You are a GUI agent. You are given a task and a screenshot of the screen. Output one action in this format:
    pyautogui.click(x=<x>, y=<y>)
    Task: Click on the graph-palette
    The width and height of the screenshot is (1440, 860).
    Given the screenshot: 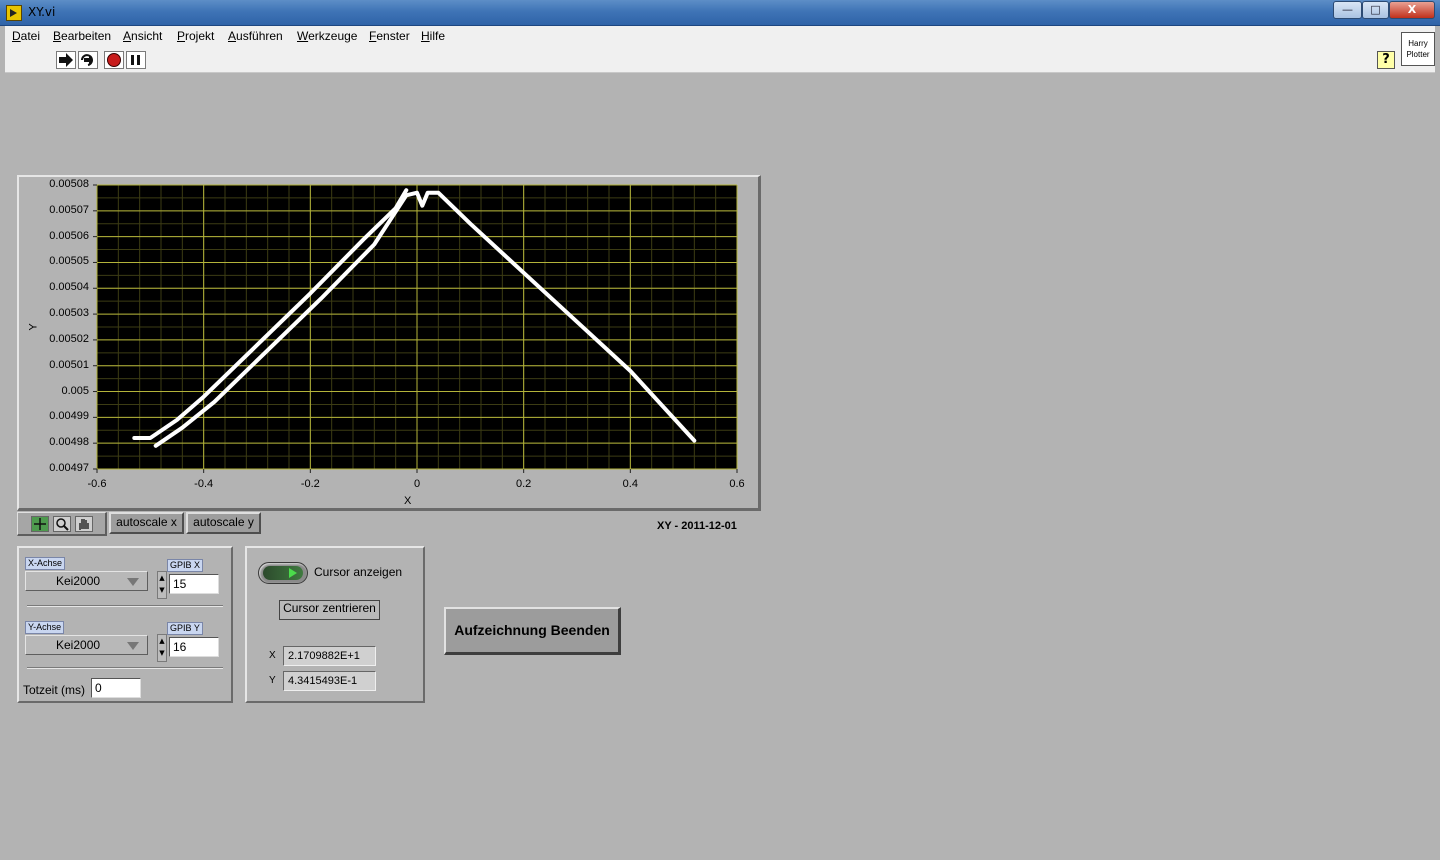 What is the action you would take?
    pyautogui.click(x=62, y=524)
    